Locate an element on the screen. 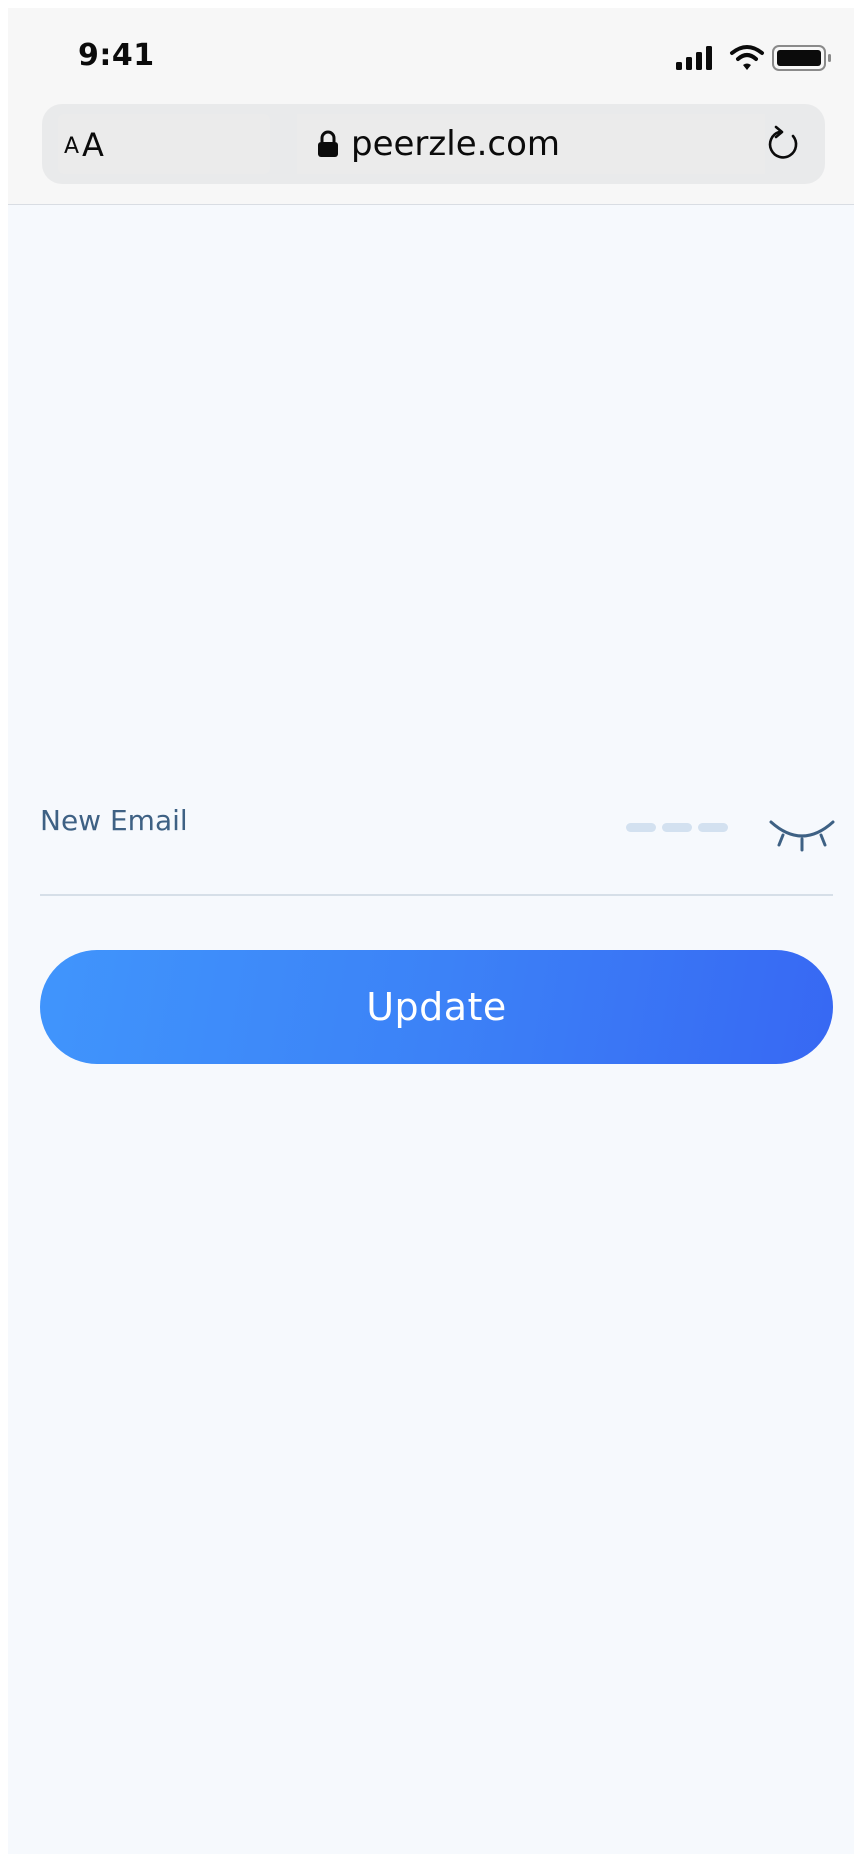  url-field: peerzle.com is located at coordinates (436, 144).